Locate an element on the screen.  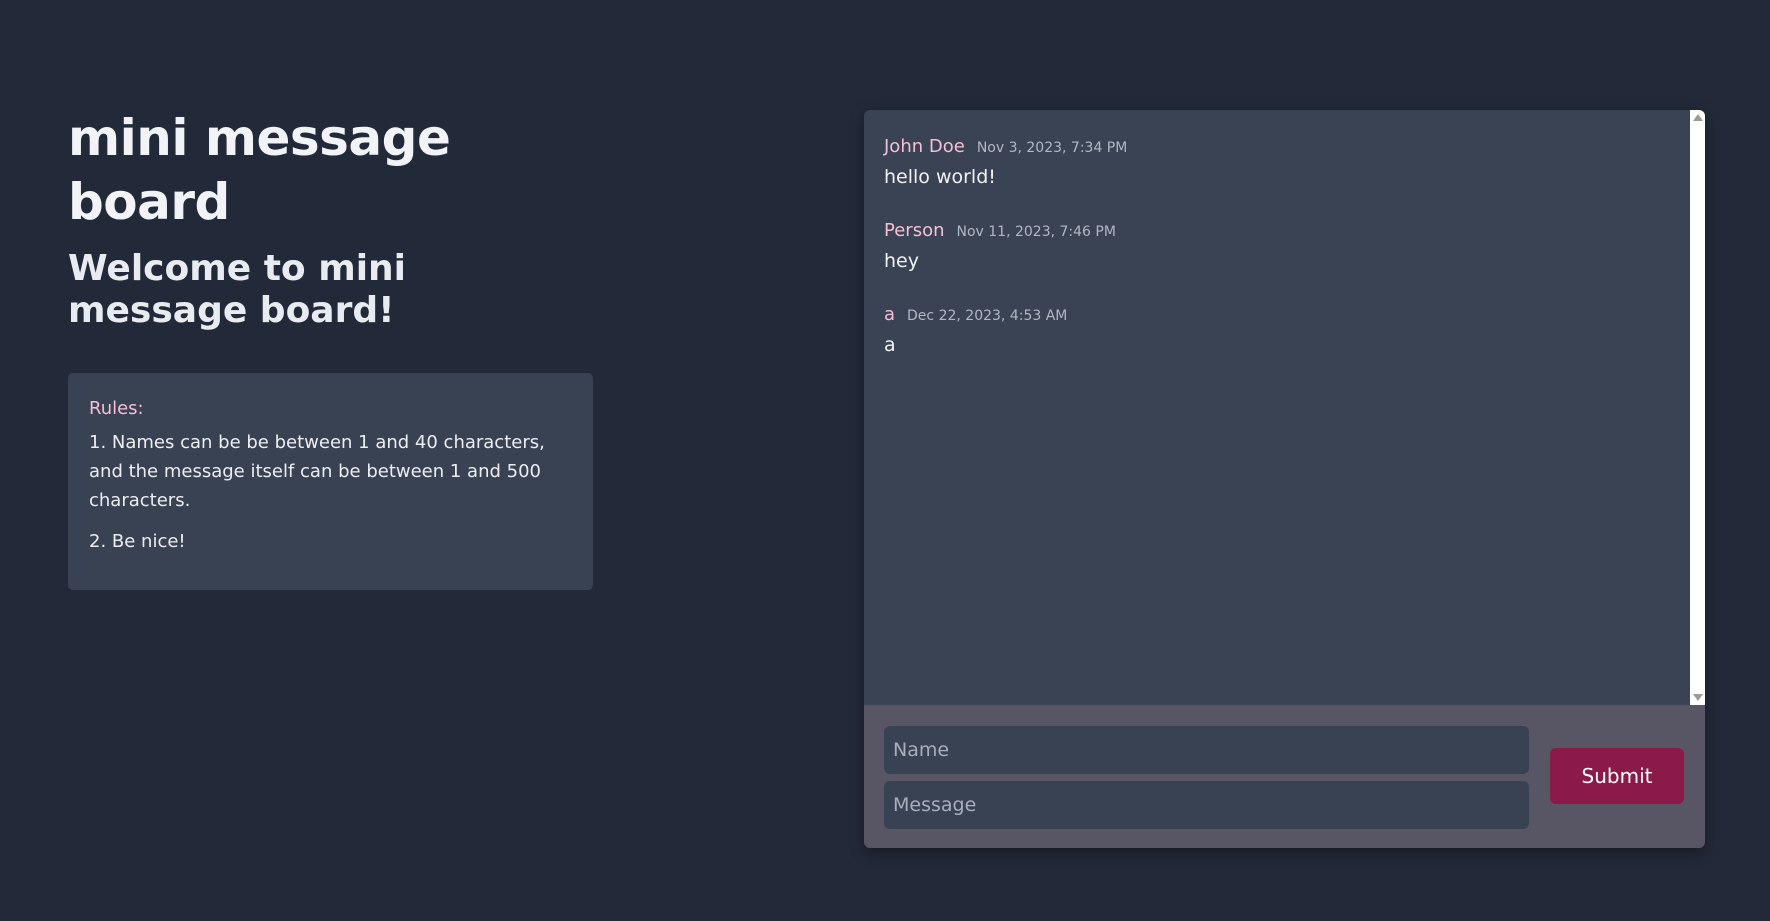
message-header: John Doe Nov 3, 2023, 7:34 PM is located at coordinates (1284, 147).